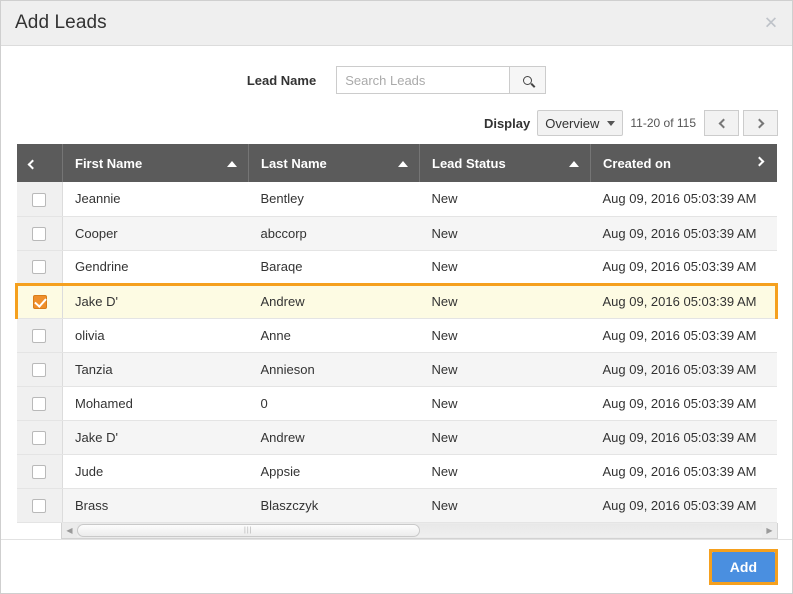 The width and height of the screenshot is (793, 594). I want to click on cell-first-name: Jake D', so click(155, 437).